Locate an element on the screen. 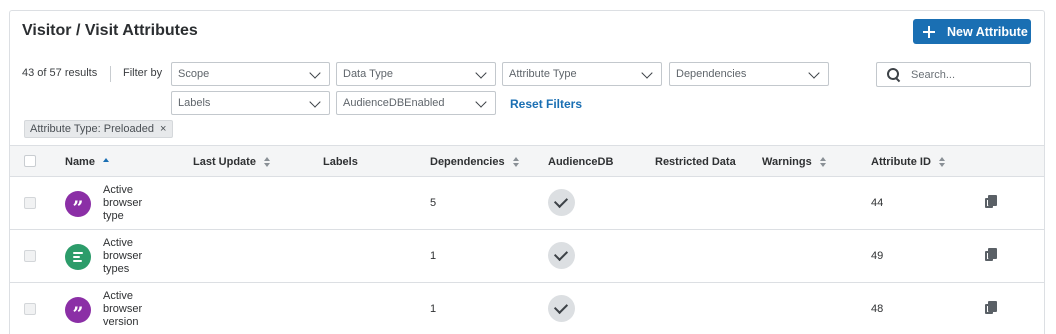 This screenshot has width=1056, height=334. column-audiencedb-label: AudienceDB is located at coordinates (581, 162).